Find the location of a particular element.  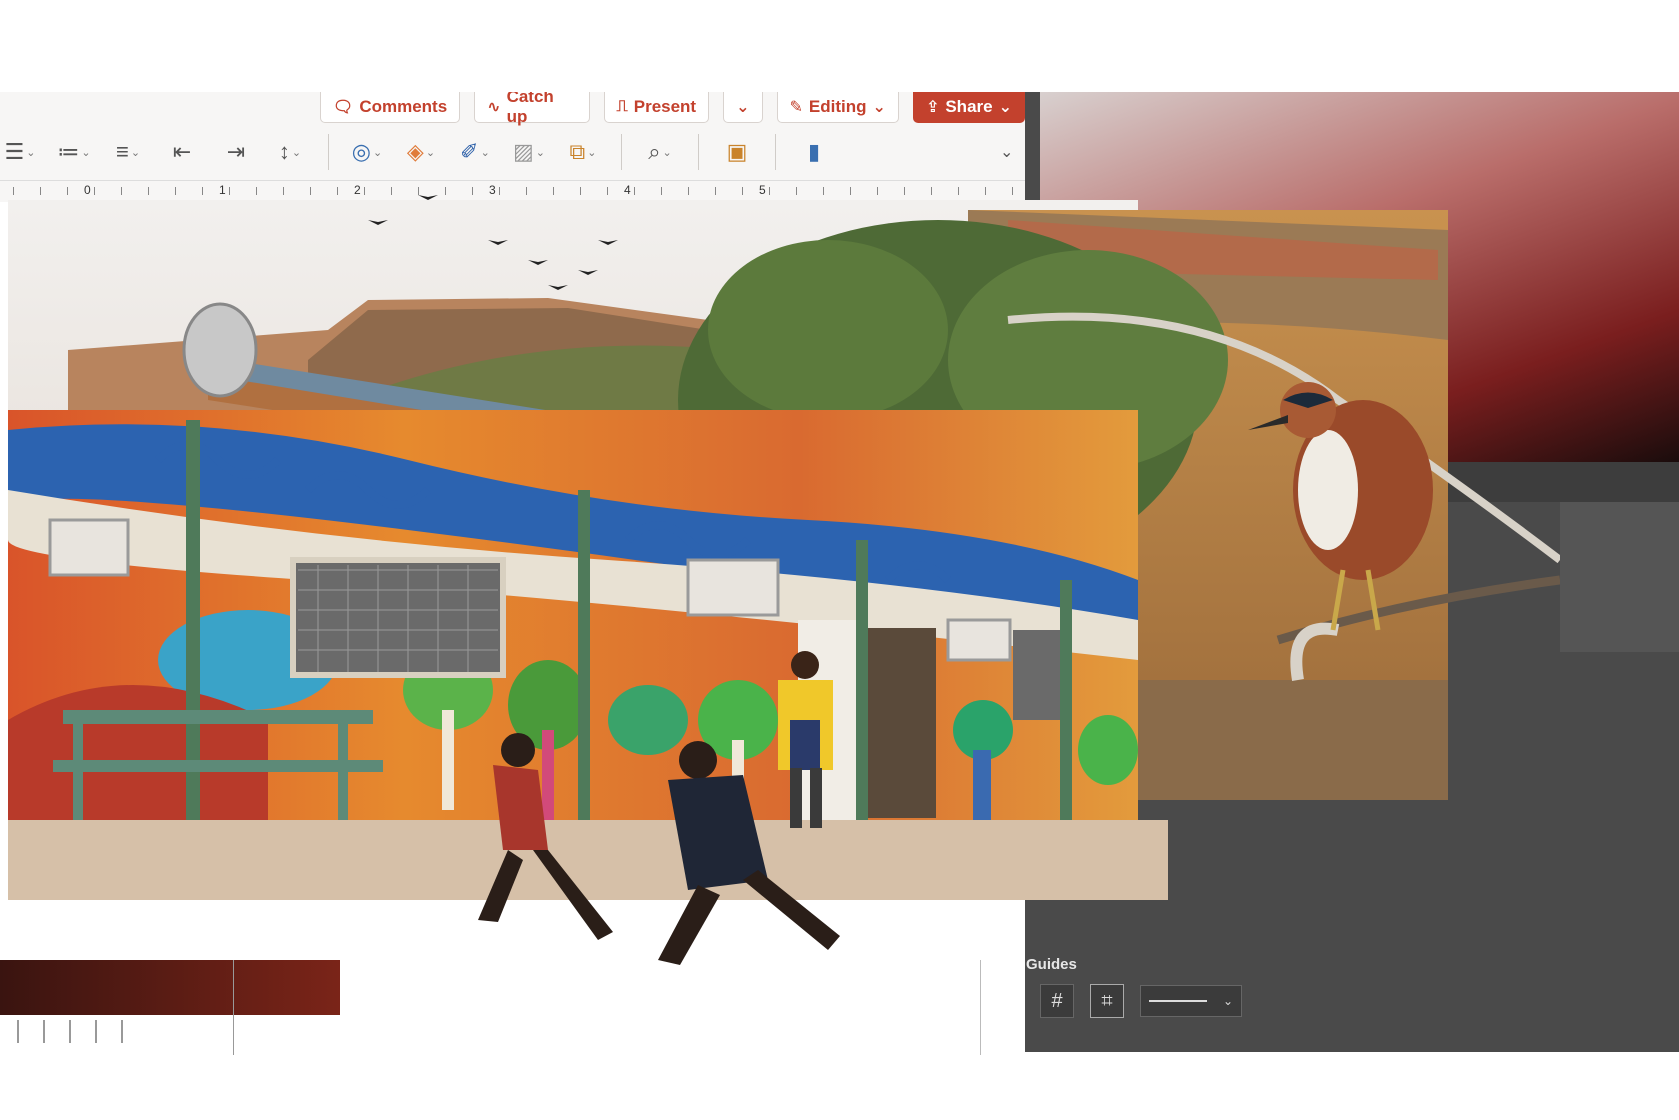

guides-tools: # ⌗ ⌄ is located at coordinates (1141, 1001).